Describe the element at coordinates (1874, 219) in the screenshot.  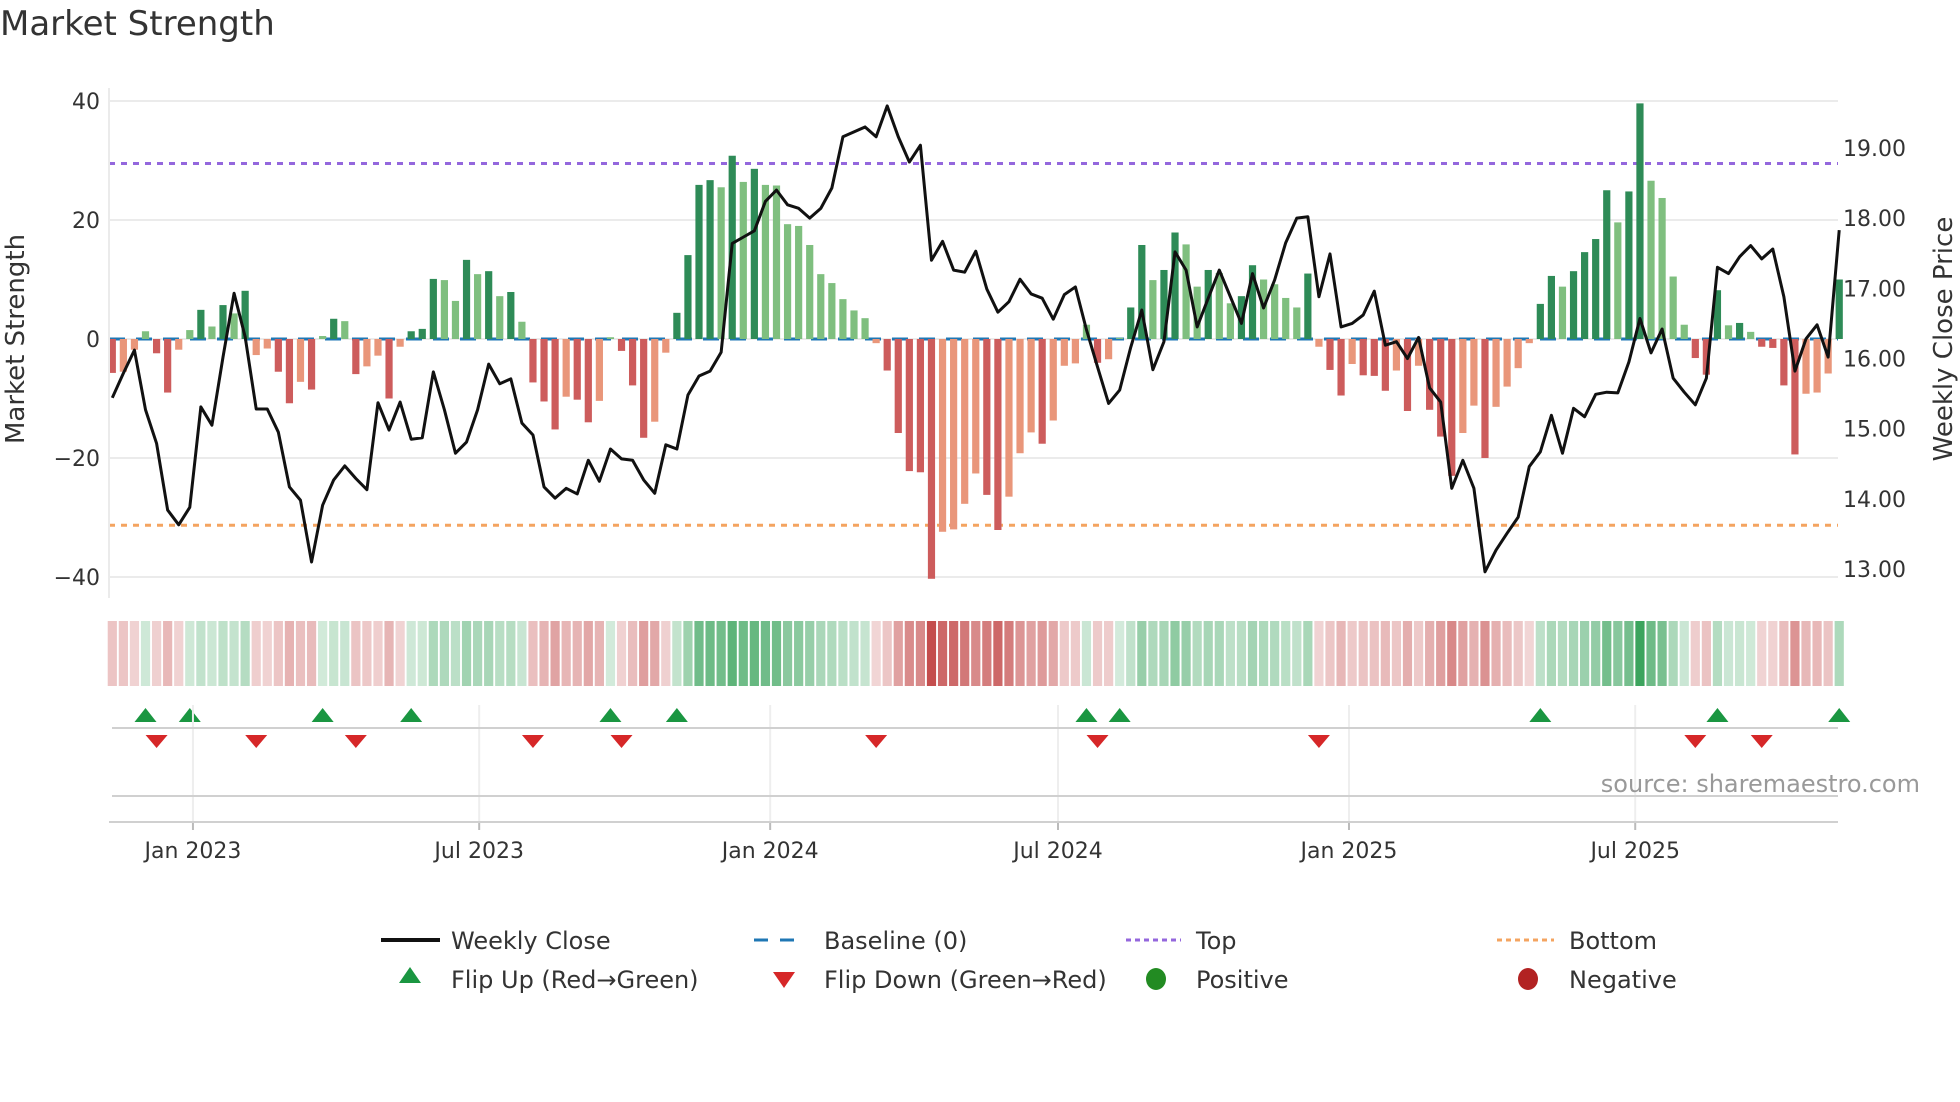
I see `y2-tick-label: 18.00` at that location.